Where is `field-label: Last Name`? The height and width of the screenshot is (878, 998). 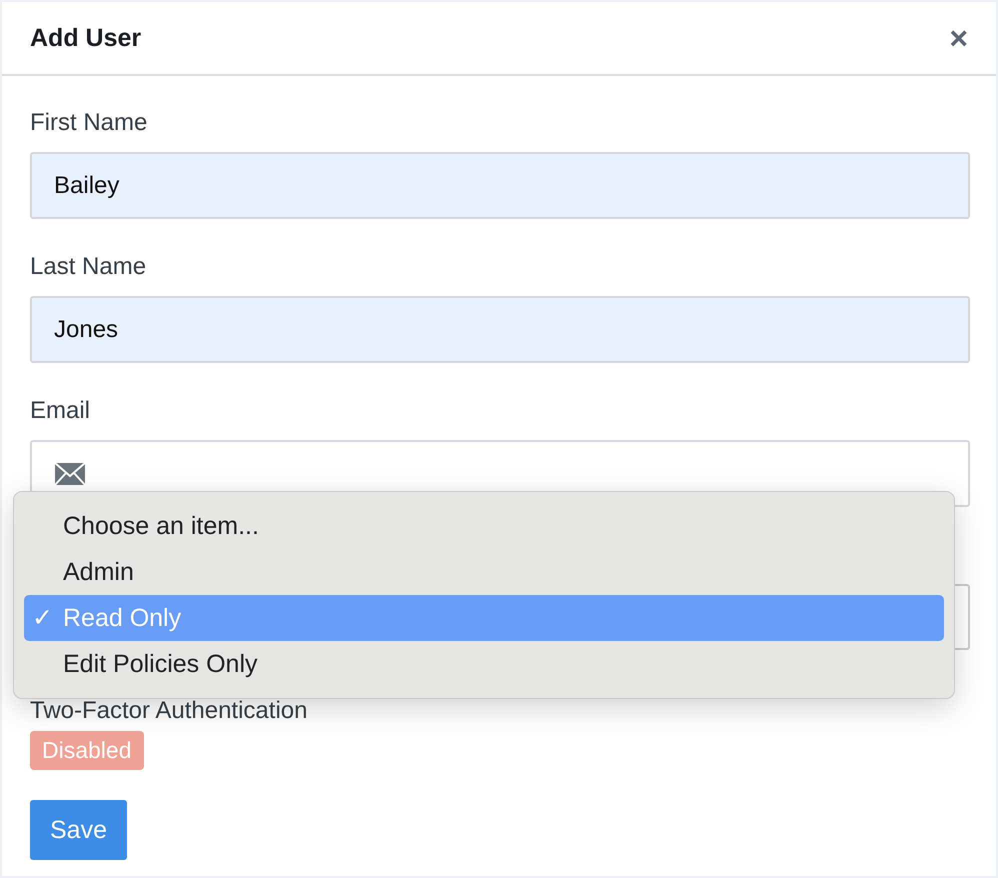 field-label: Last Name is located at coordinates (89, 267).